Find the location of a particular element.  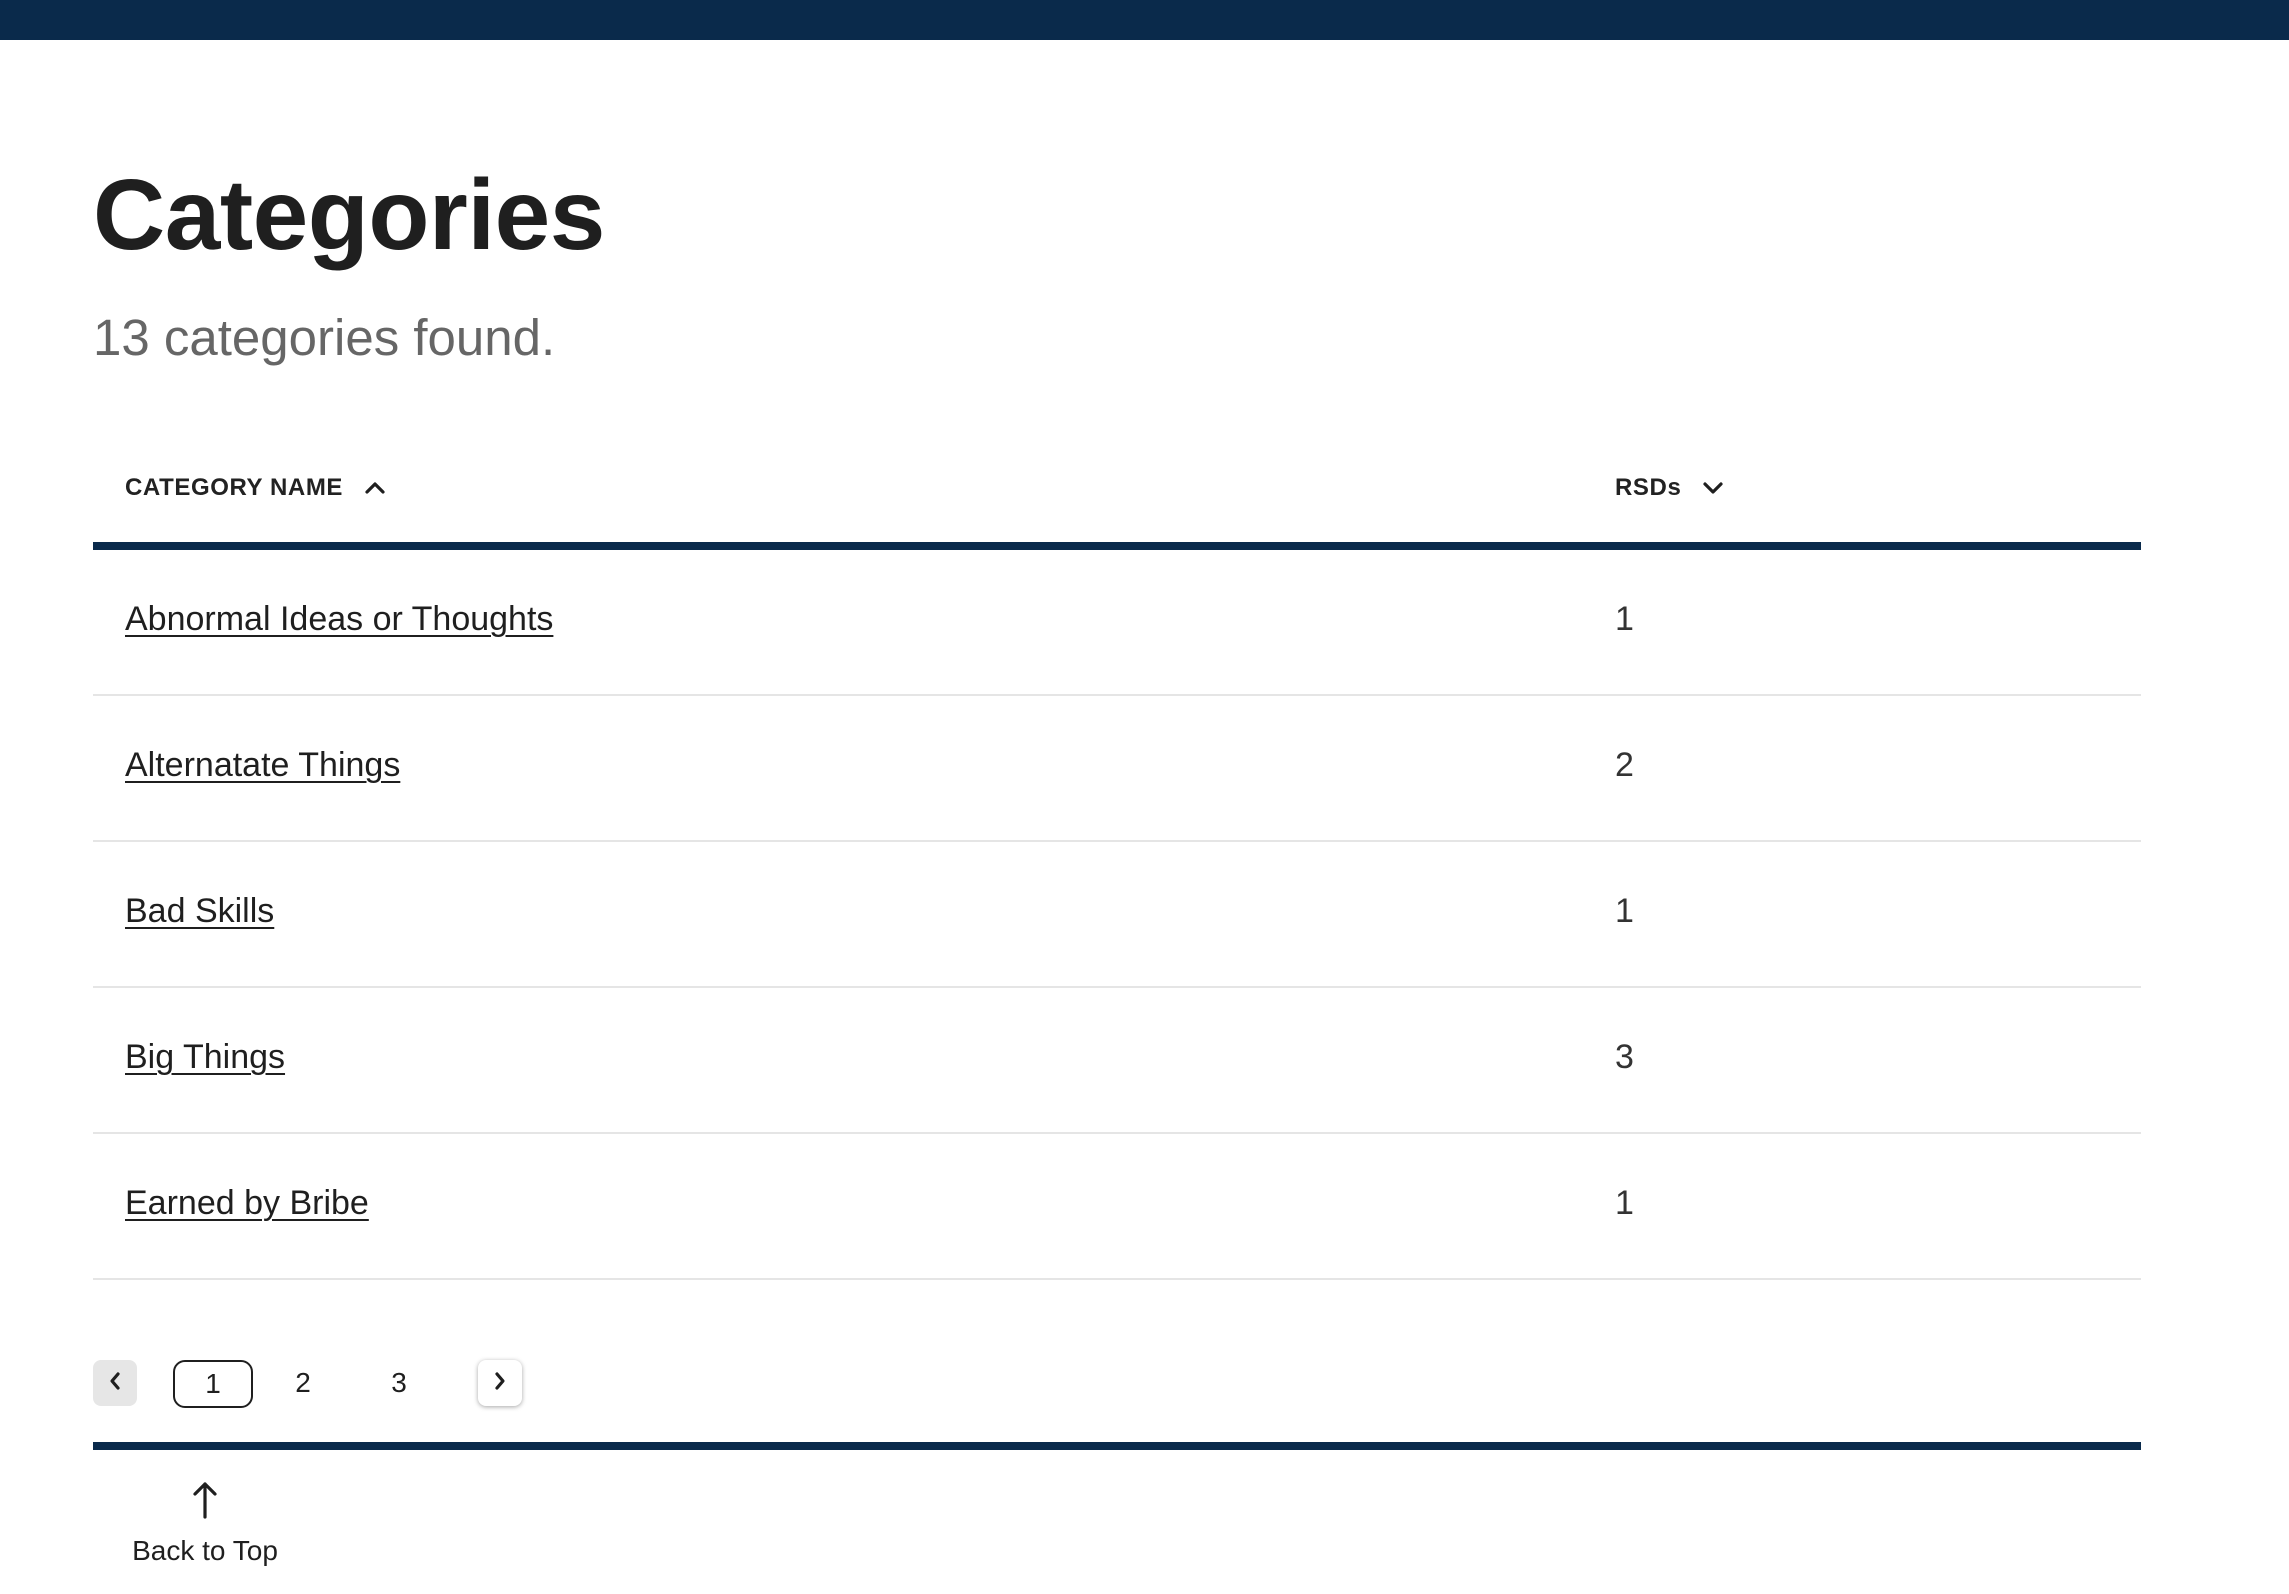

rsd-count: 2 is located at coordinates (1624, 765).